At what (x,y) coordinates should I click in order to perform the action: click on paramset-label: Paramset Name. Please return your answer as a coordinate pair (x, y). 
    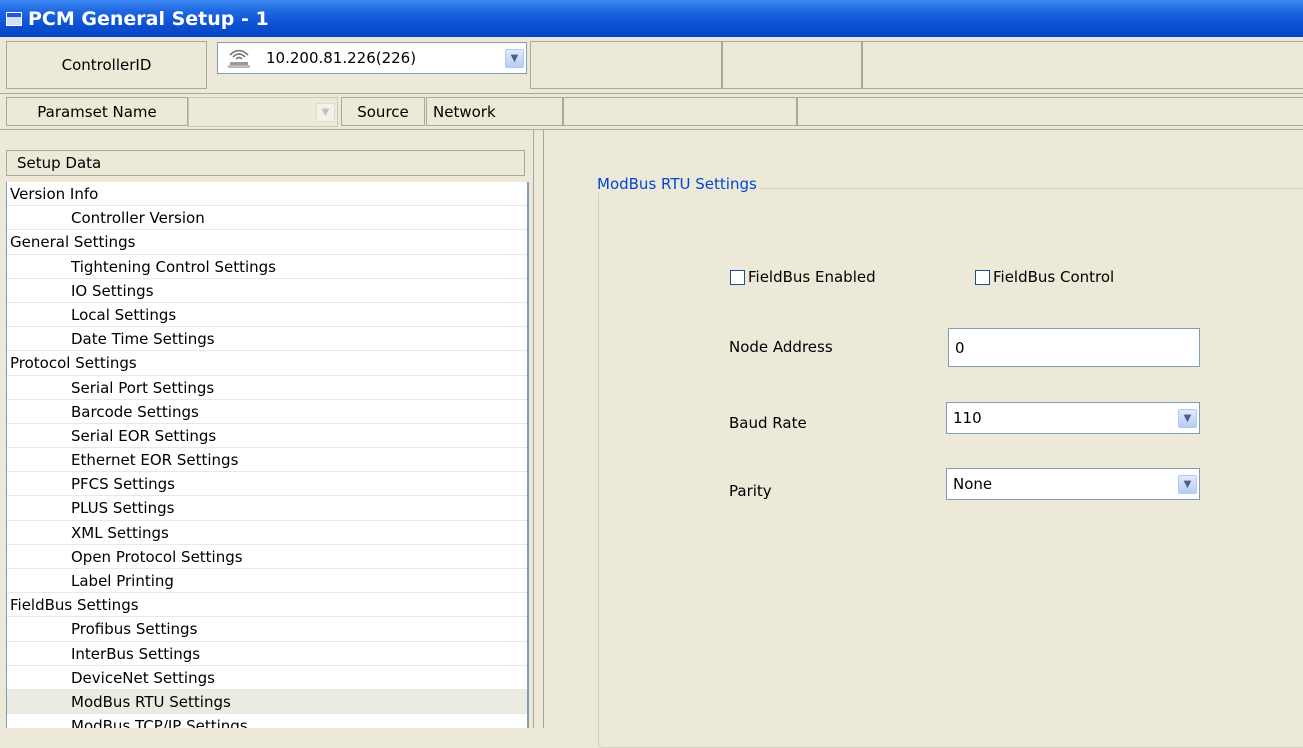
    Looking at the image, I should click on (97, 111).